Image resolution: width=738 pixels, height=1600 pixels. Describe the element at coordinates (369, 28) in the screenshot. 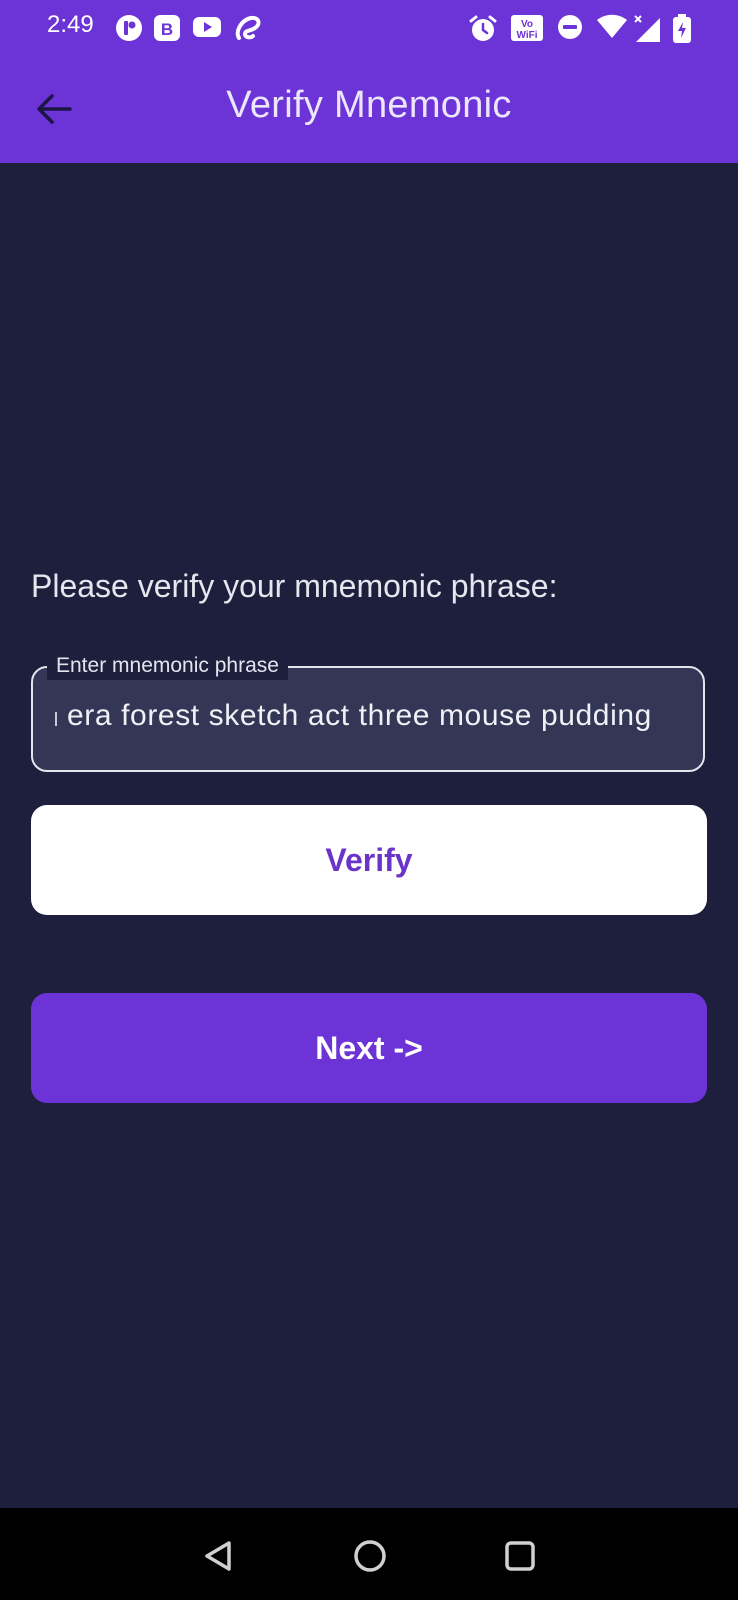

I see `status-bar: 2:49 B Vo WiFi` at that location.